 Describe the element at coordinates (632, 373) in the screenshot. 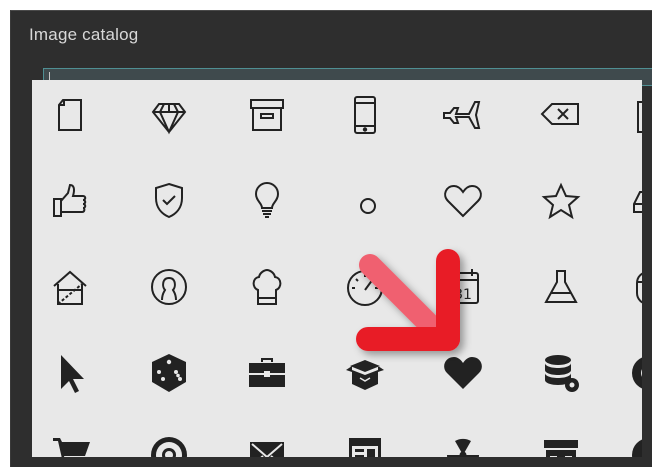

I see `lifebuoy-partial-icon` at that location.